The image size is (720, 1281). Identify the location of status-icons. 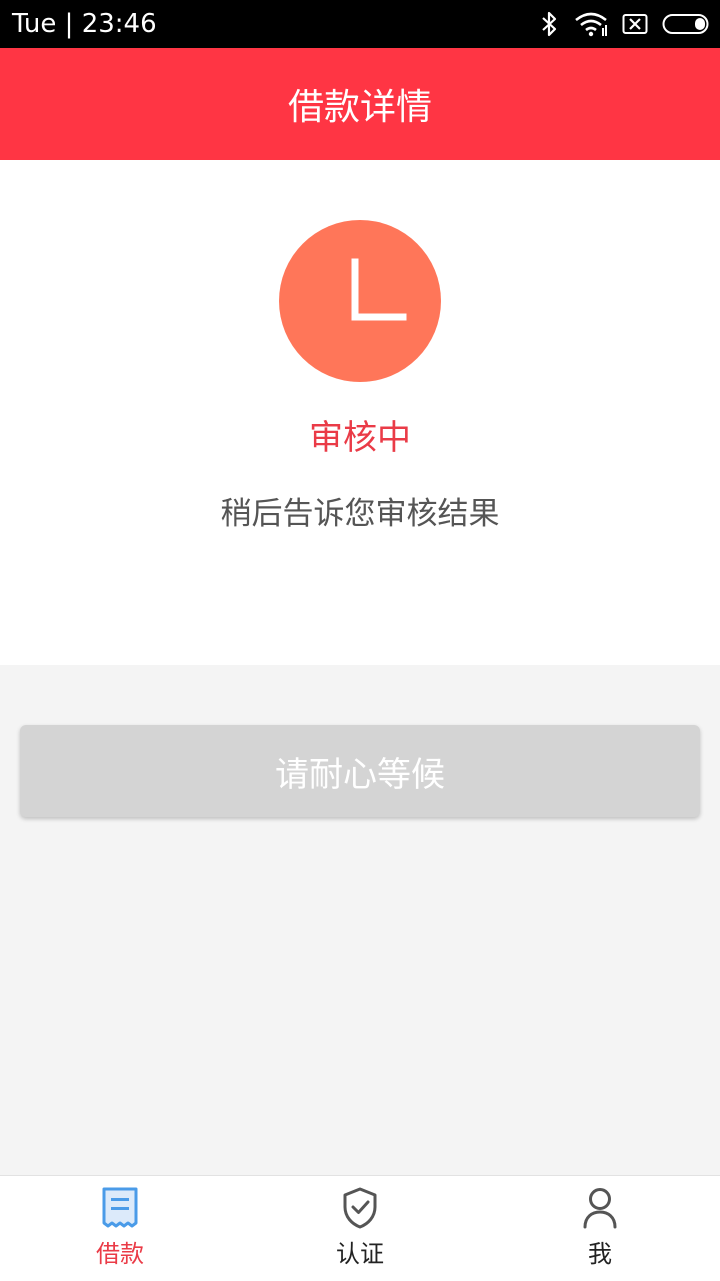
(625, 24).